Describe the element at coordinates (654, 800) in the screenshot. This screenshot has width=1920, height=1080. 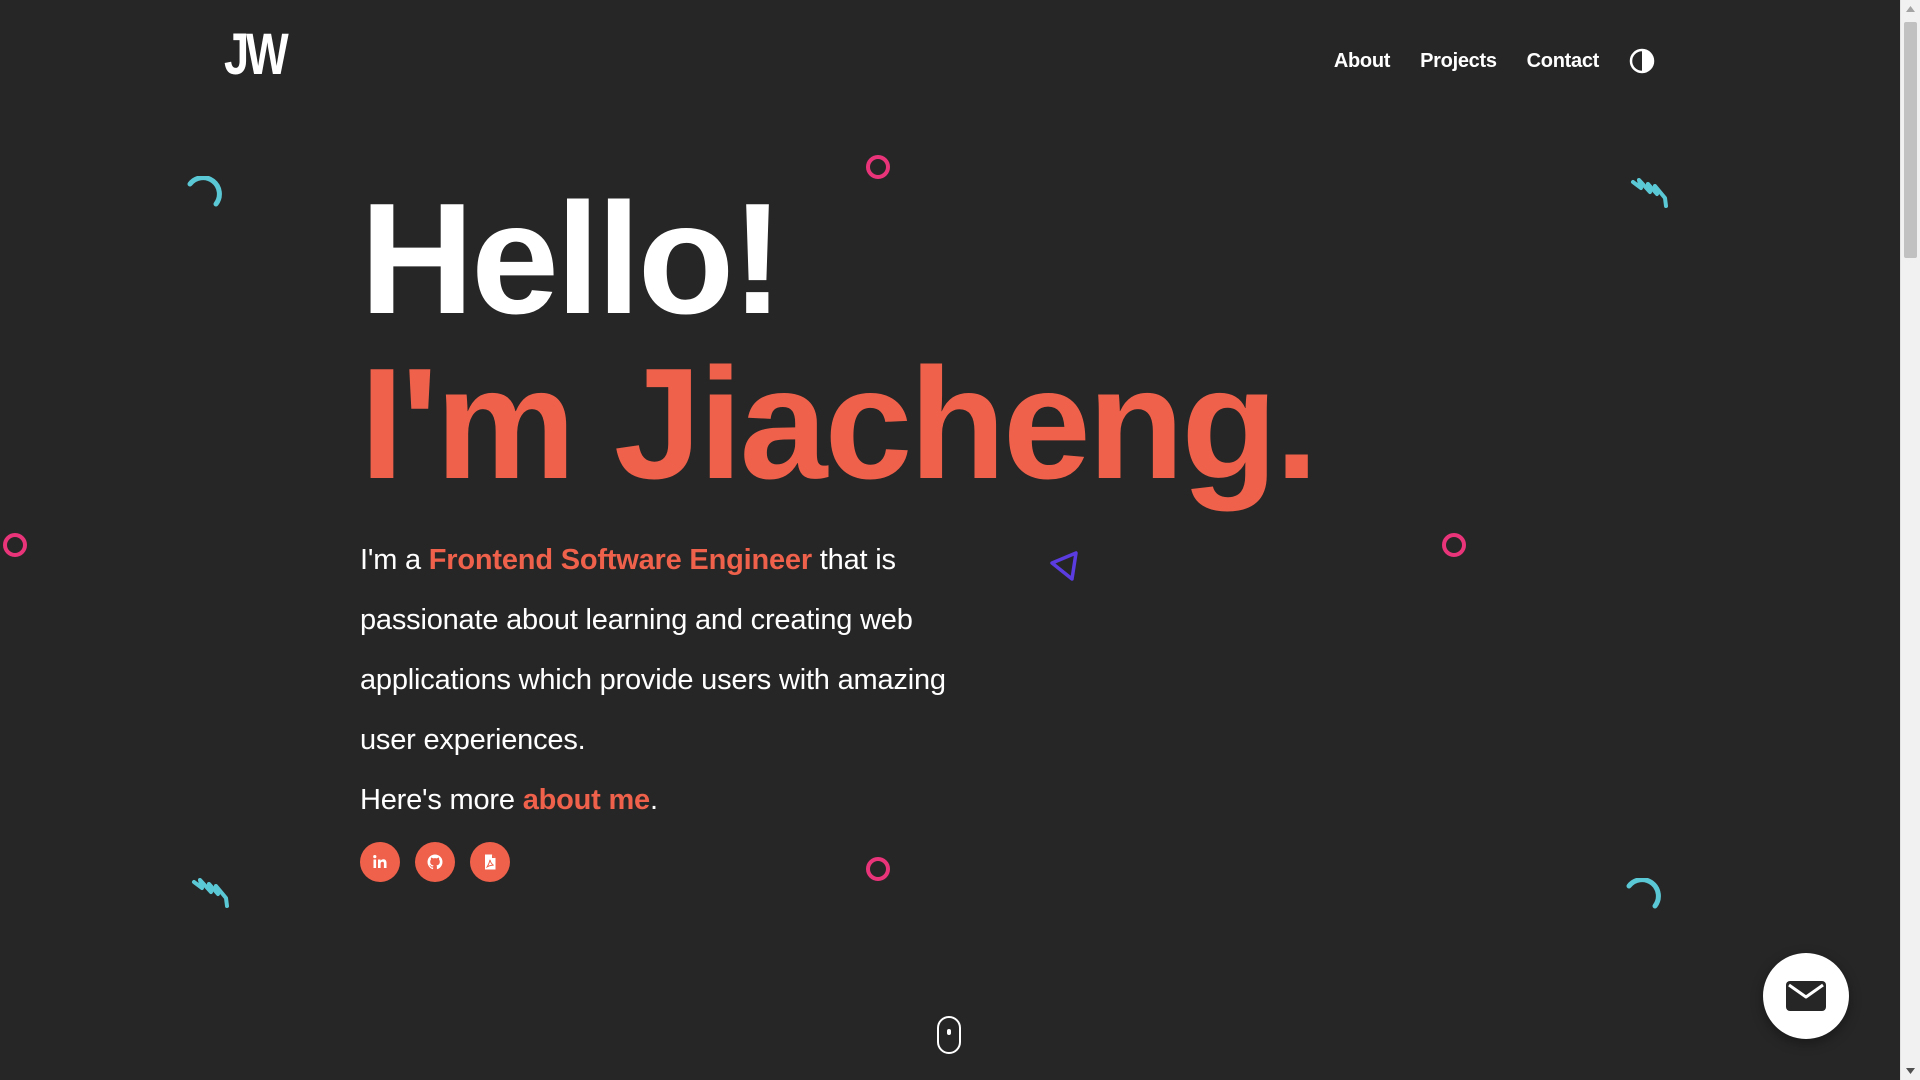
I see `more-suffix: .` at that location.